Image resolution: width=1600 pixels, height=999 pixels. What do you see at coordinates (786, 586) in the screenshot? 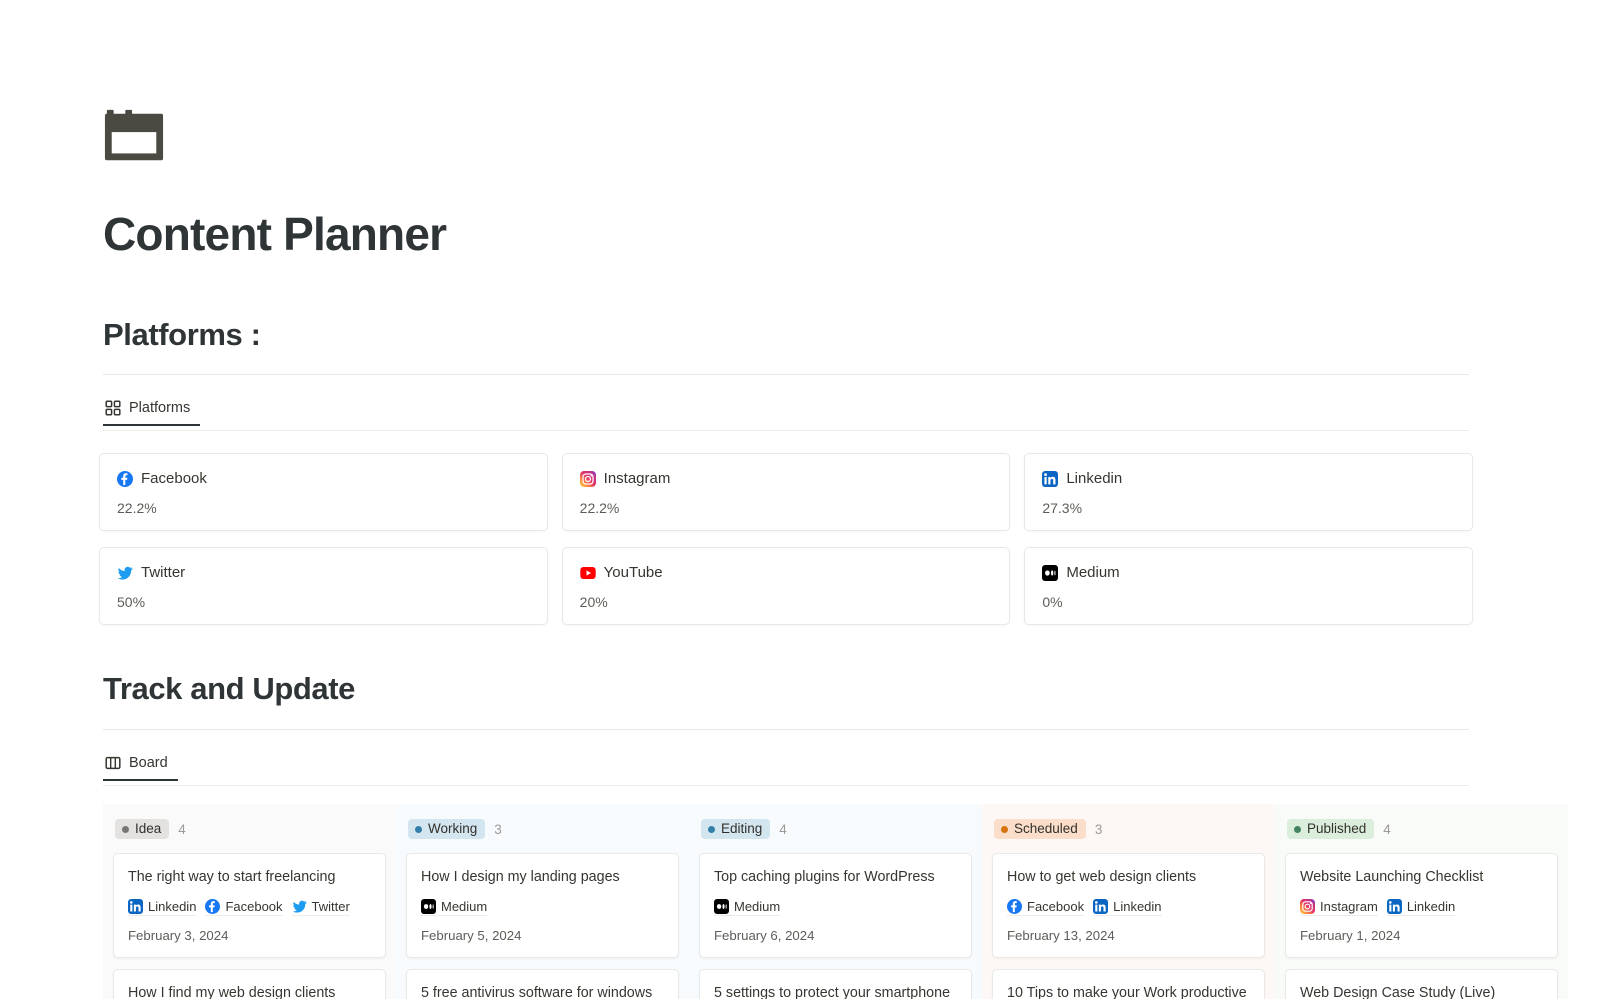
I see `platform-card: YouTube 20%` at bounding box center [786, 586].